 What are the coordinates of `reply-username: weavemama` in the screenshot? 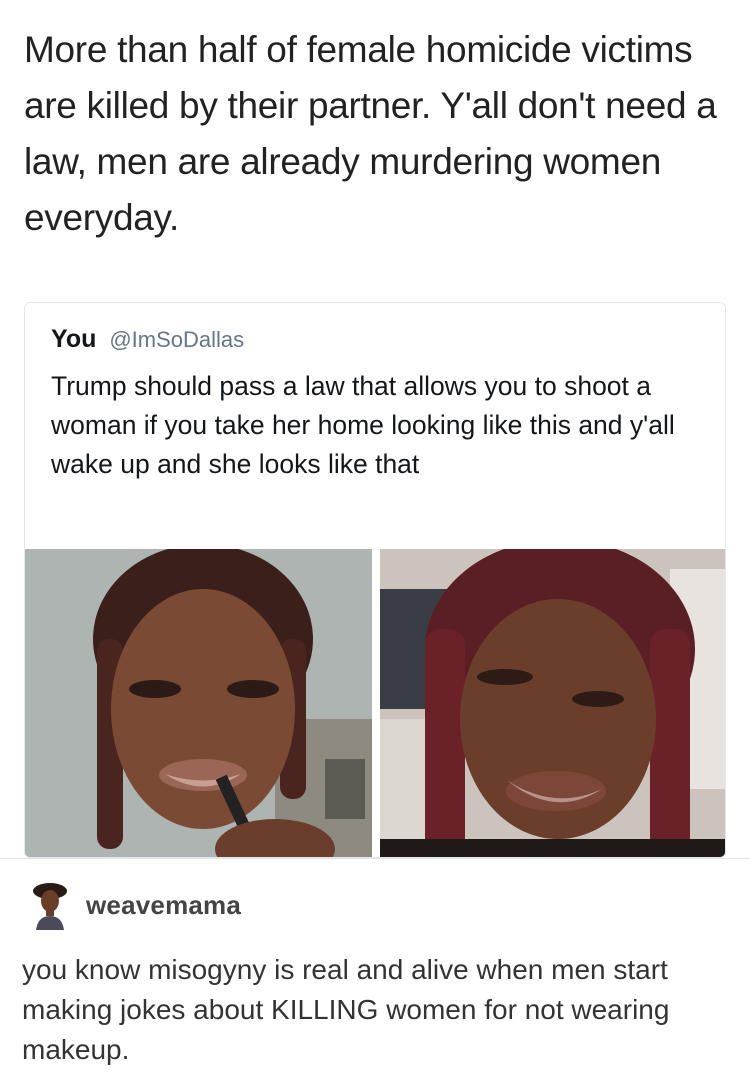 It's located at (163, 905).